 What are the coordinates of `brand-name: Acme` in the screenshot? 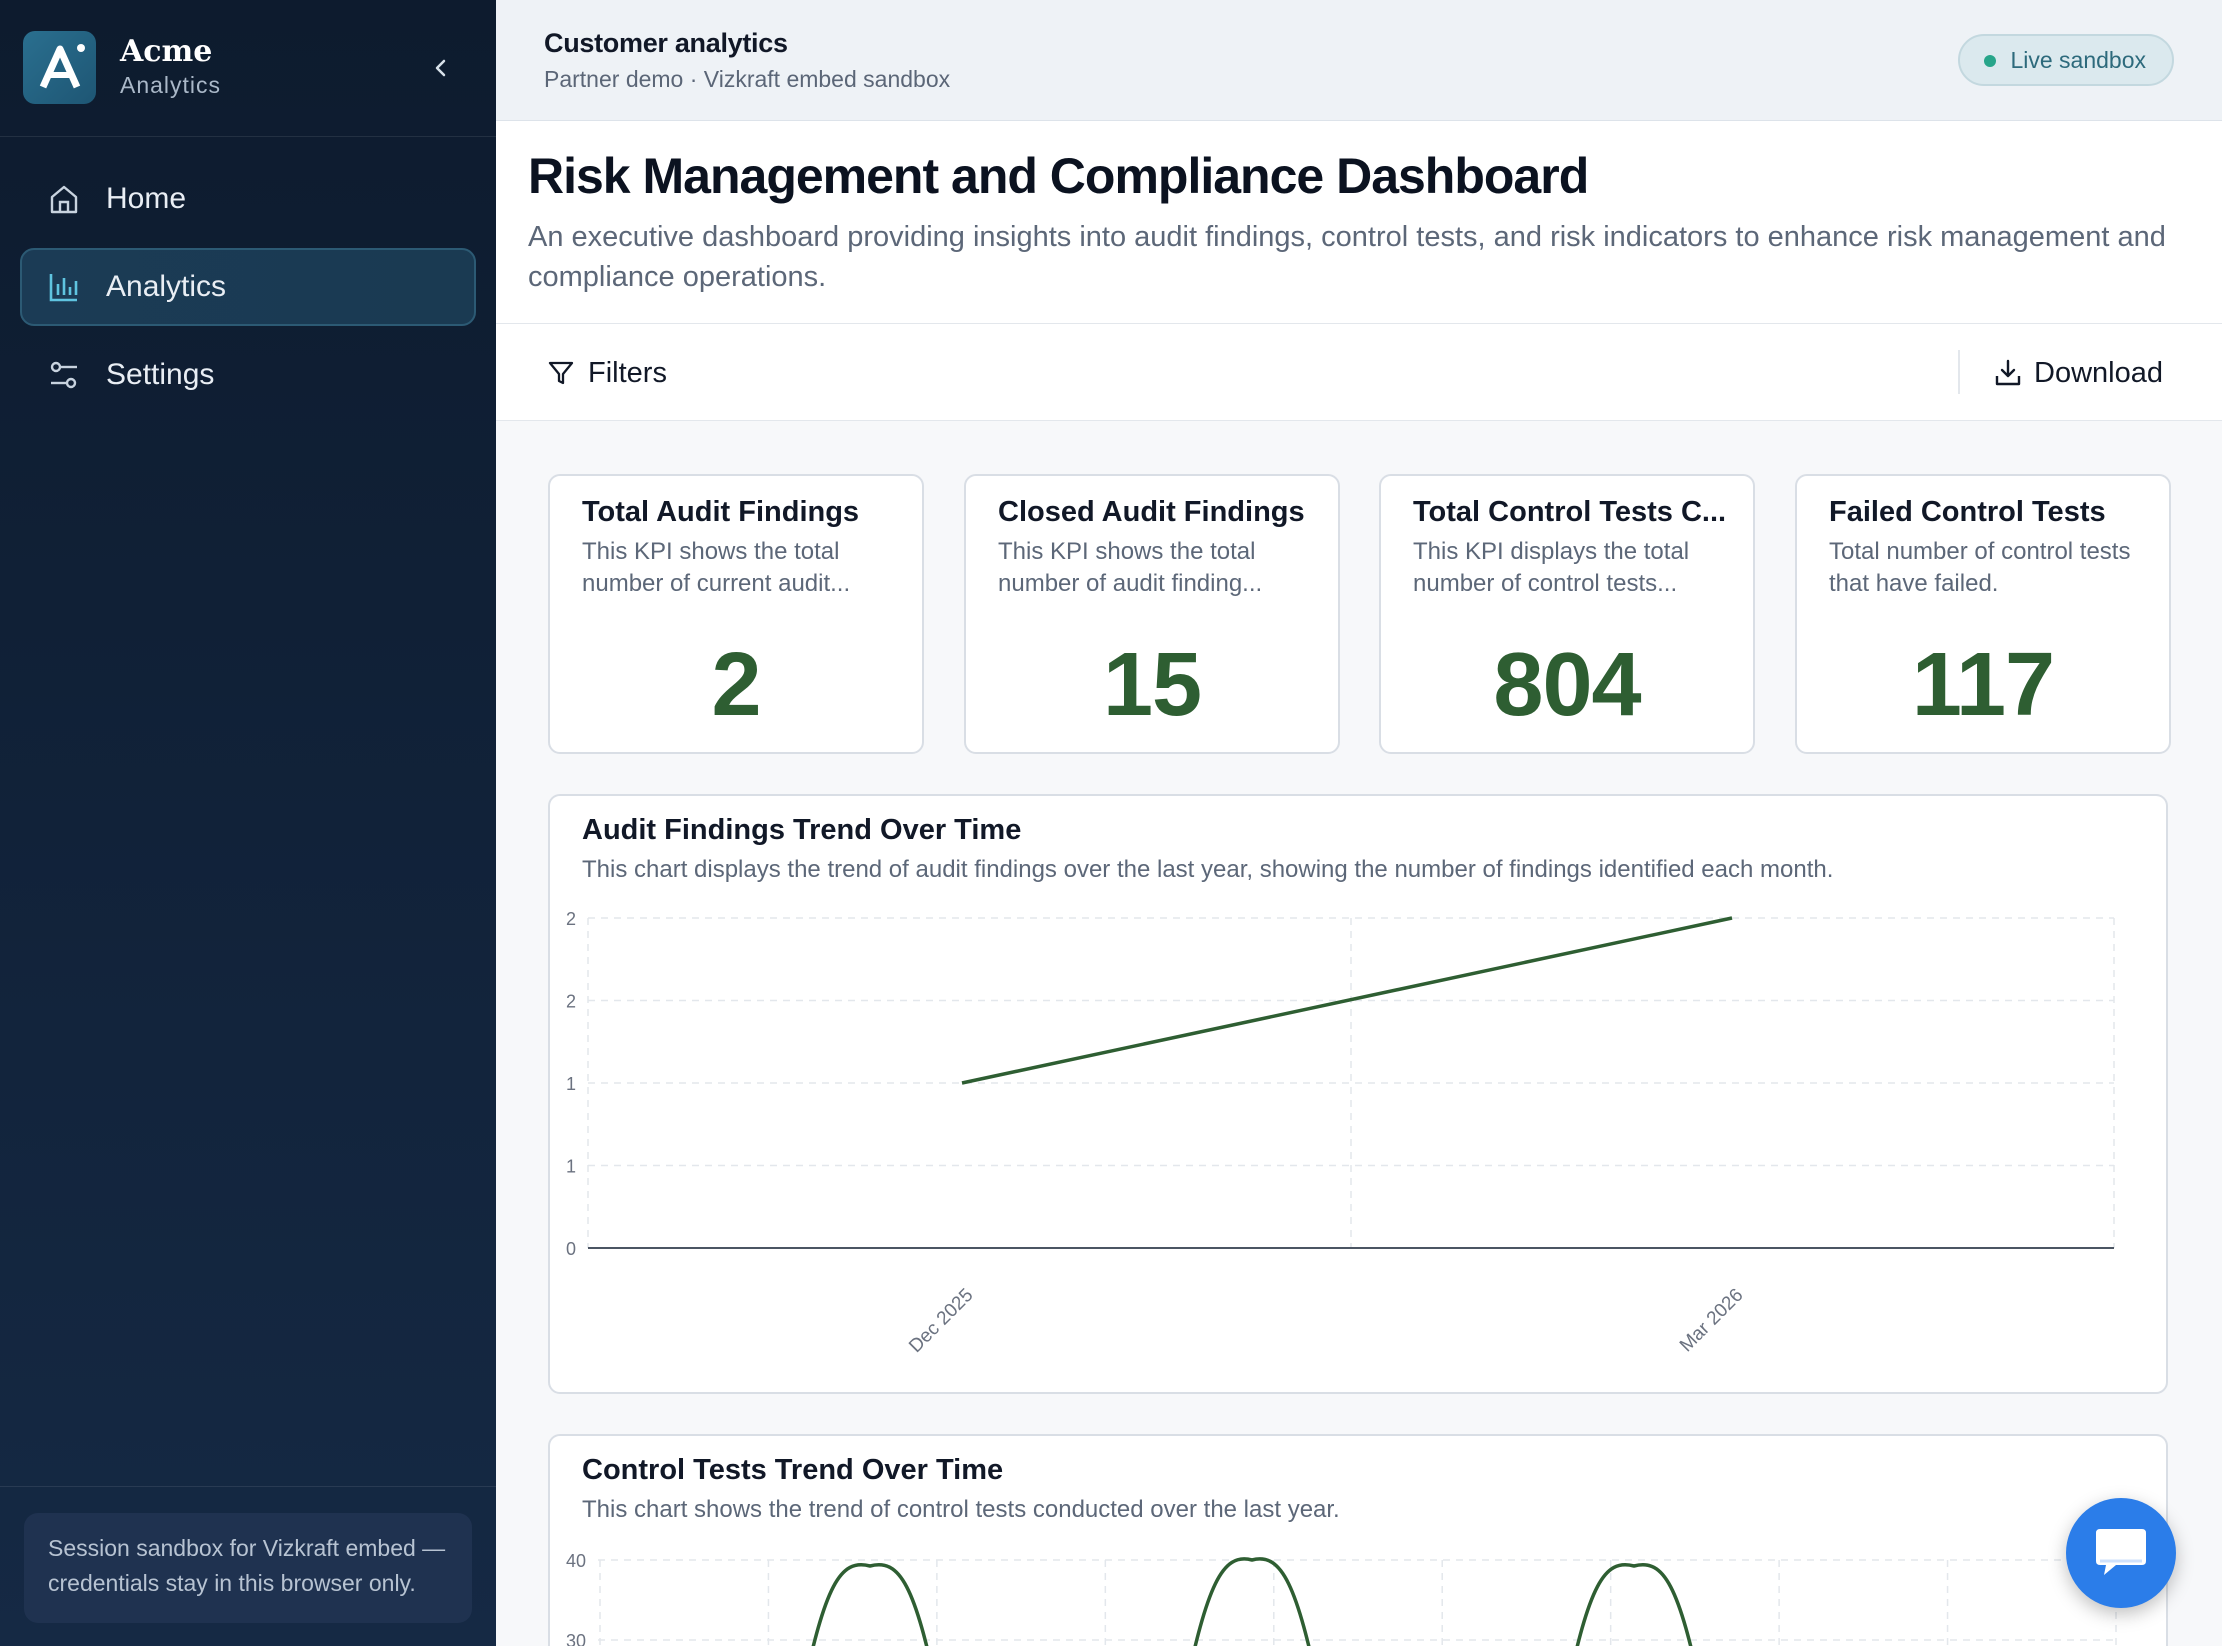 It's located at (166, 51).